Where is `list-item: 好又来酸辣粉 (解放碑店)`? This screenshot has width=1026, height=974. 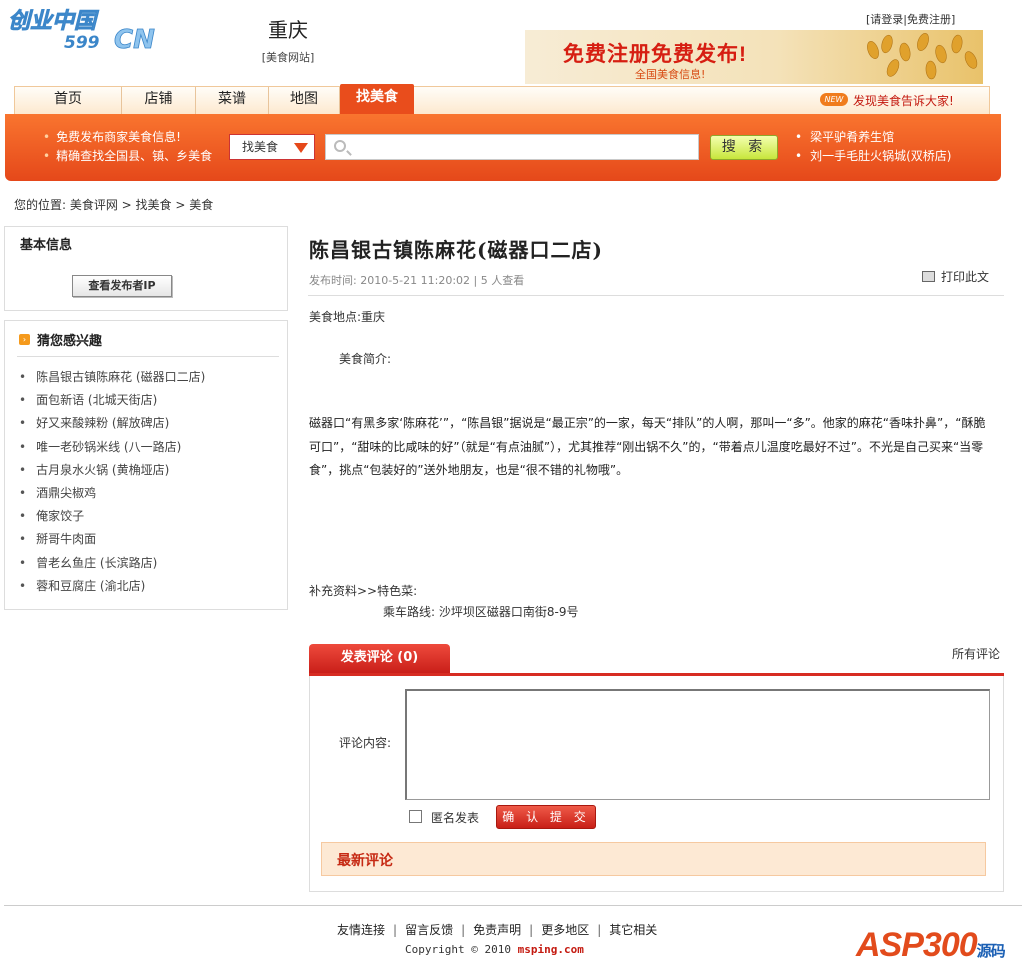
list-item: 好又来酸辣粉 (解放碑店) is located at coordinates (112, 425).